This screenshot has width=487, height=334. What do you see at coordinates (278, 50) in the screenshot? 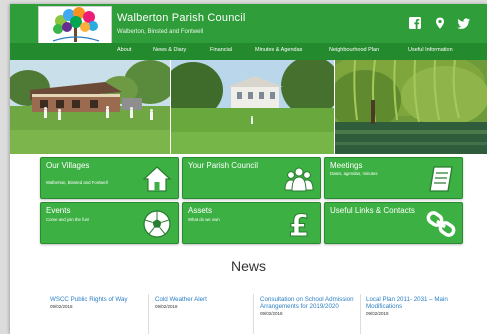
I see `nav-minutes-agendas: Minutes & Agendas` at bounding box center [278, 50].